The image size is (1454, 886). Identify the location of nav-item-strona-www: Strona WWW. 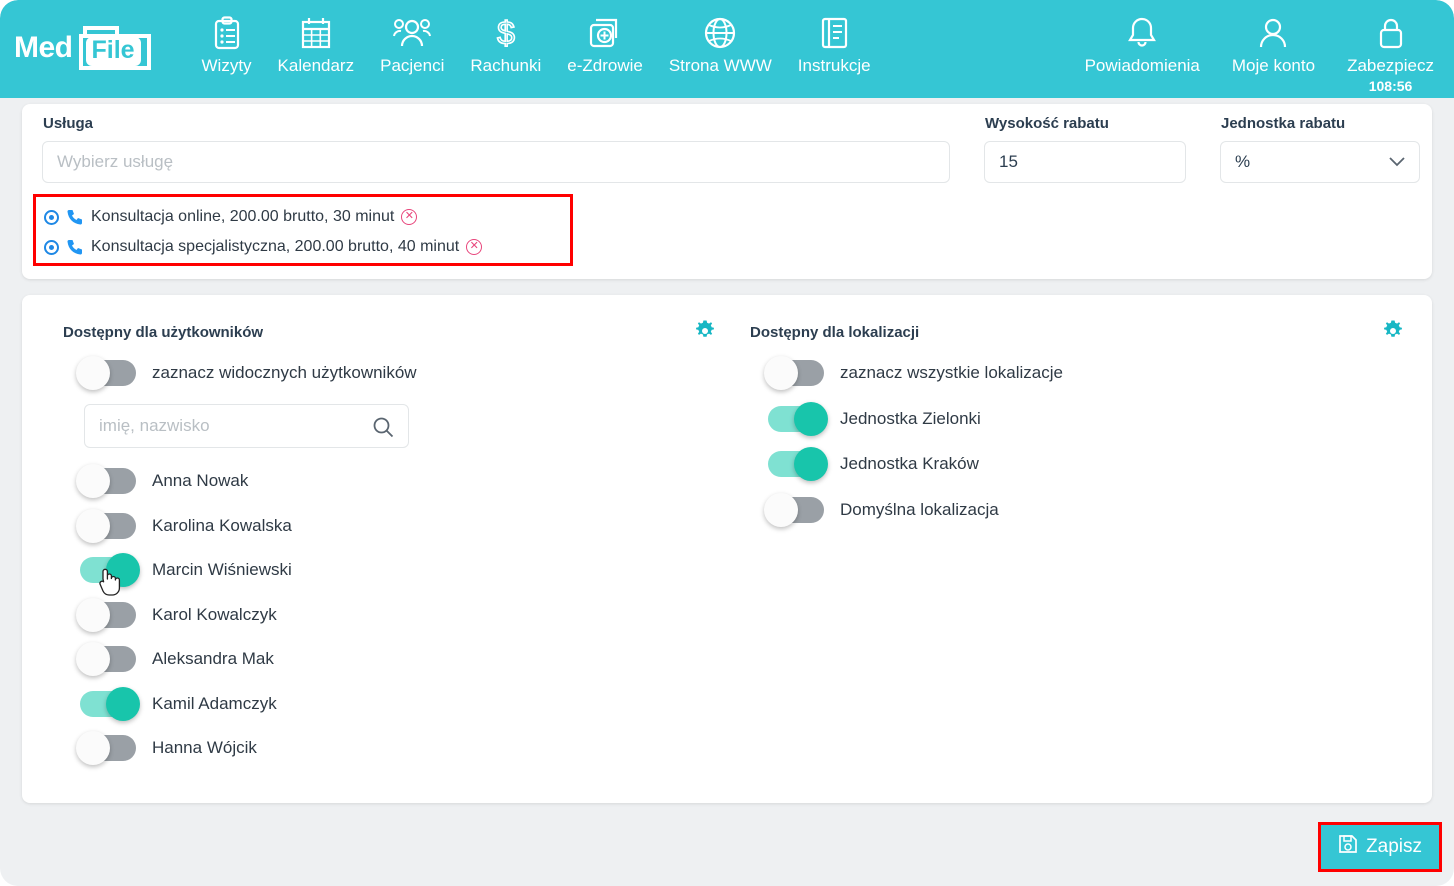
(720, 38).